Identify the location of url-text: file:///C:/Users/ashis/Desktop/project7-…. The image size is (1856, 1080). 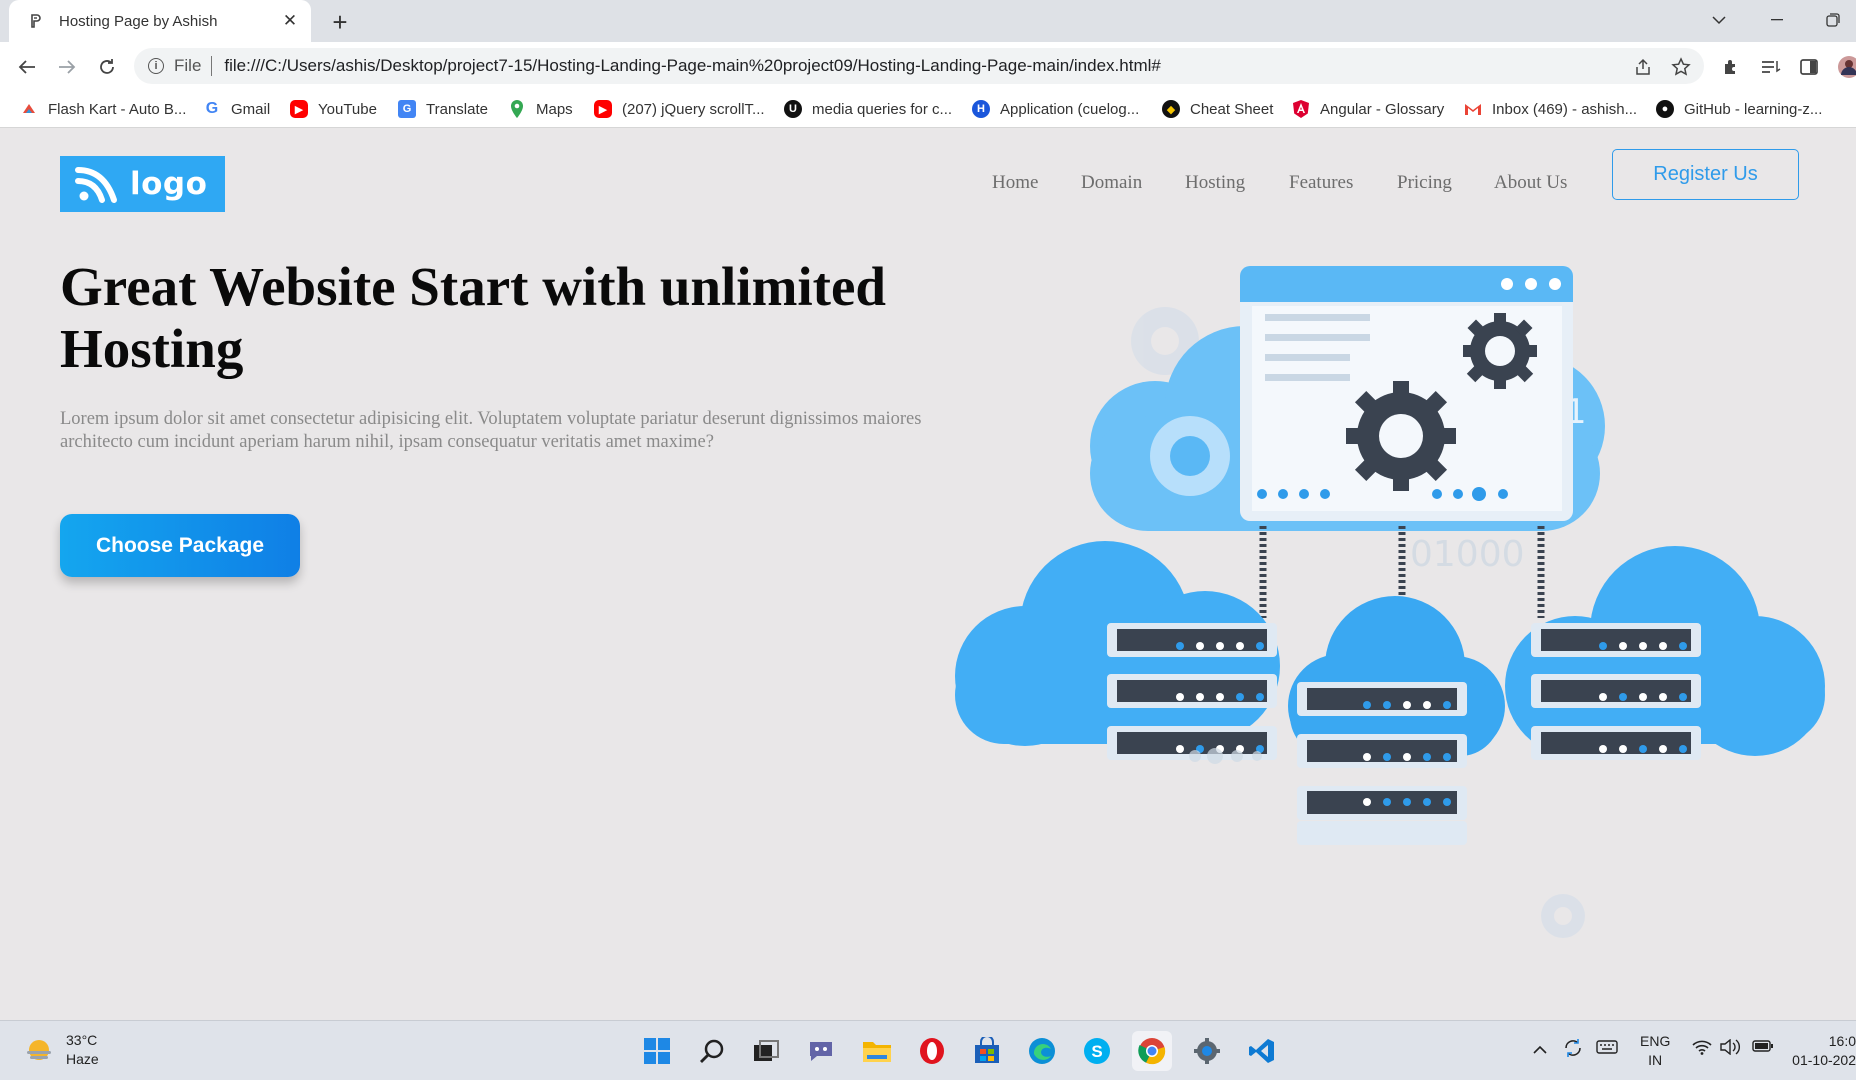
(692, 66).